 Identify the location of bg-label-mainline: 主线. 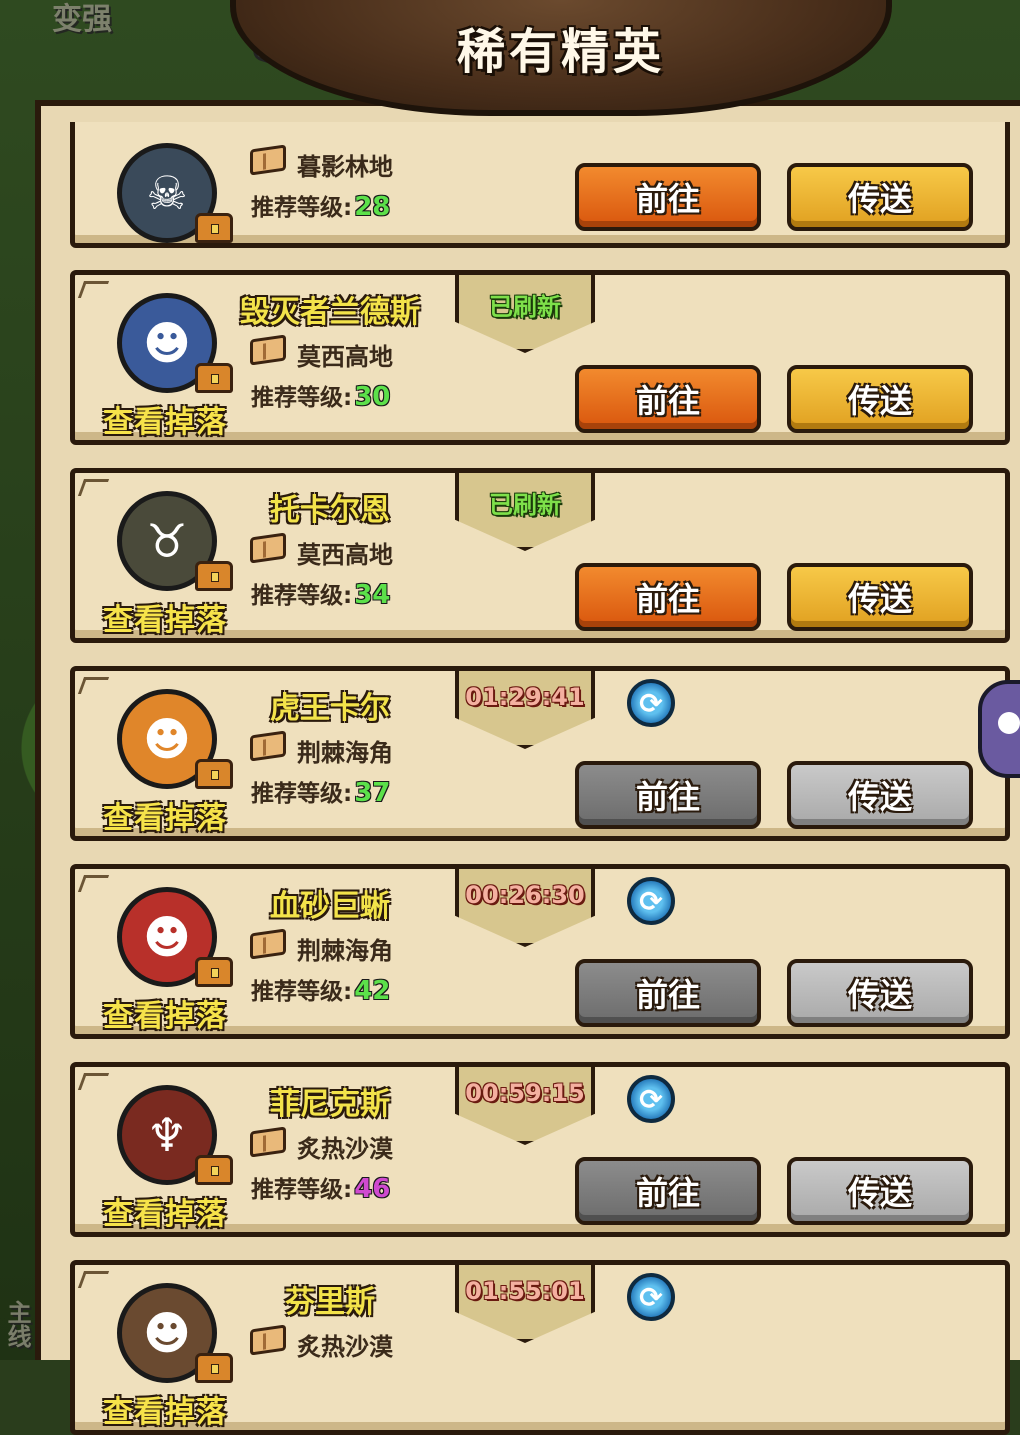
(17, 1324).